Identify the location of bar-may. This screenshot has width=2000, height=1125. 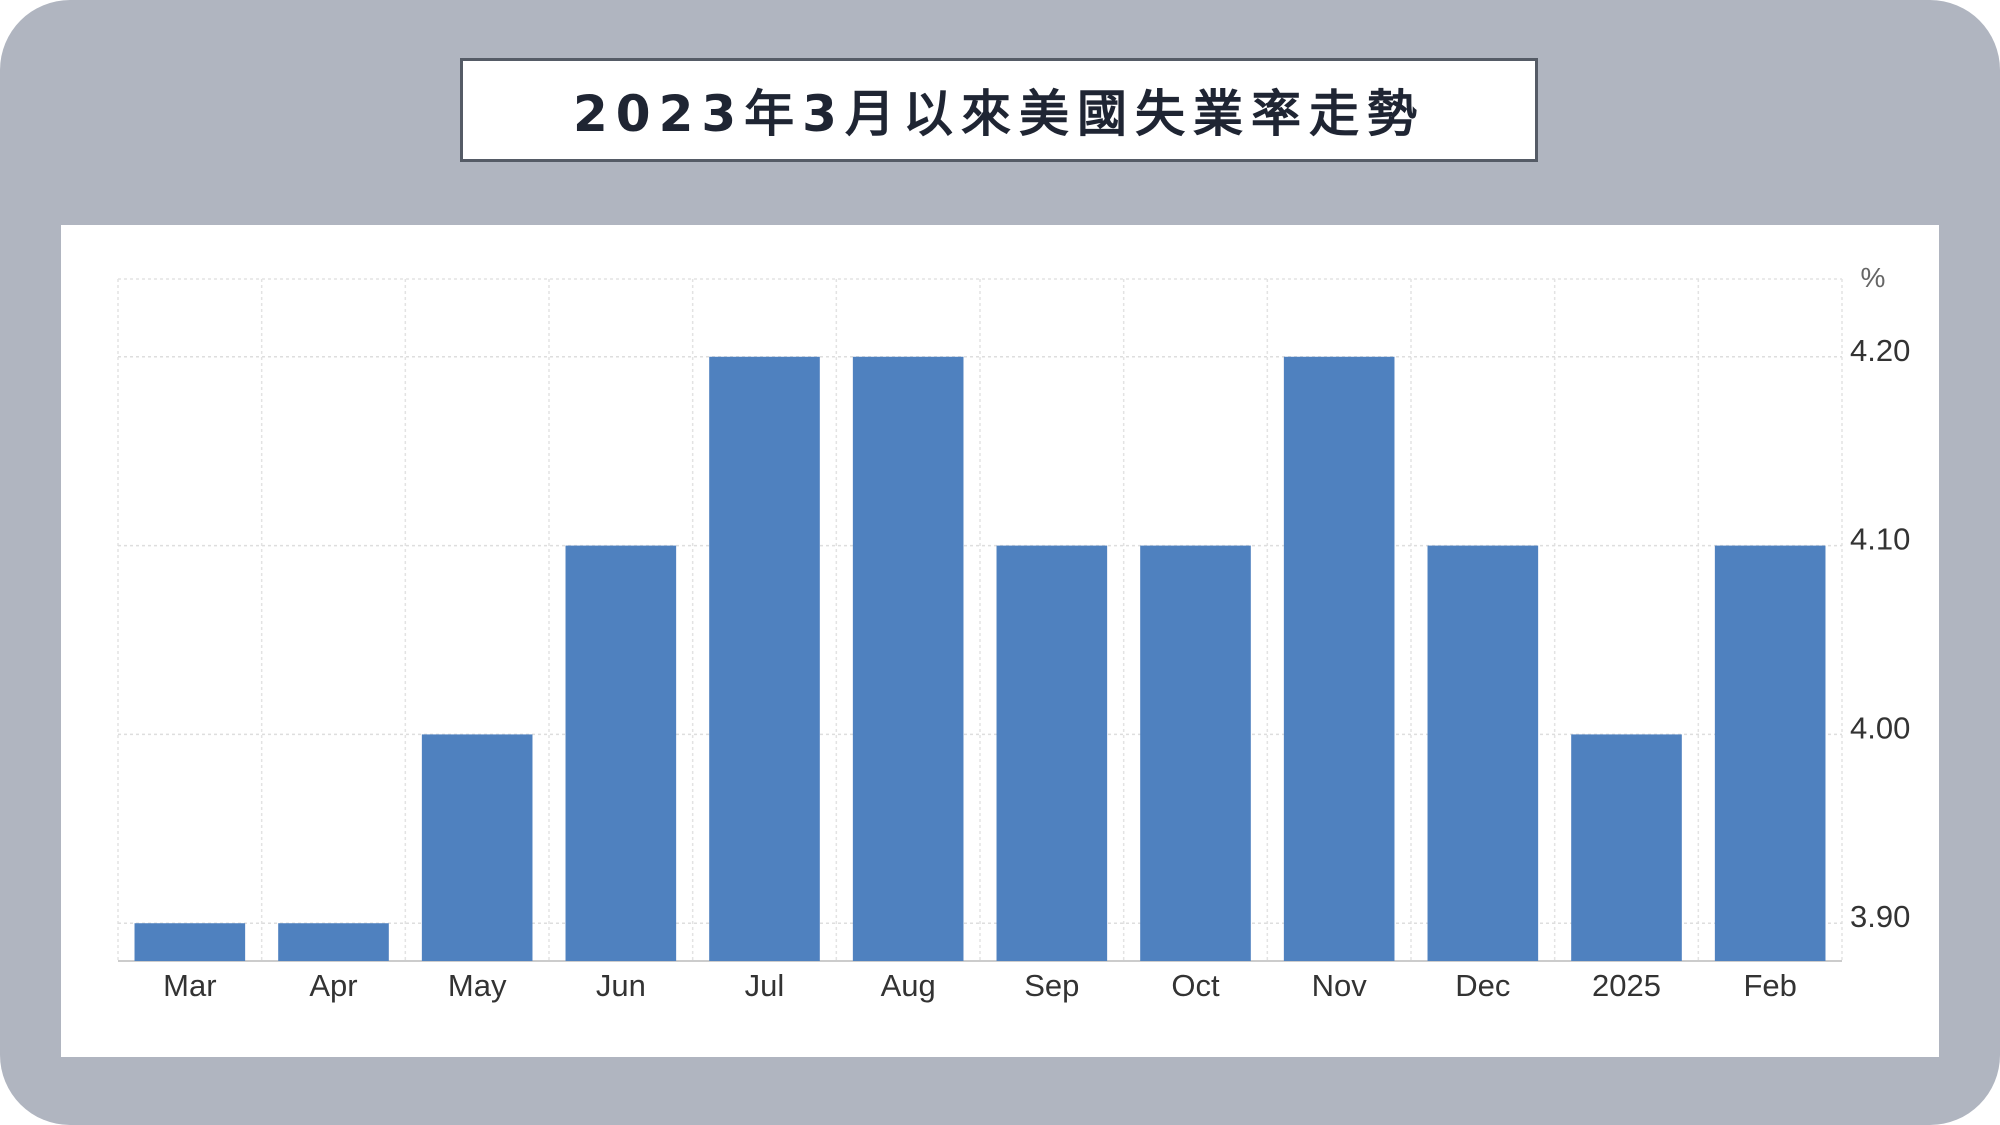
(477, 847).